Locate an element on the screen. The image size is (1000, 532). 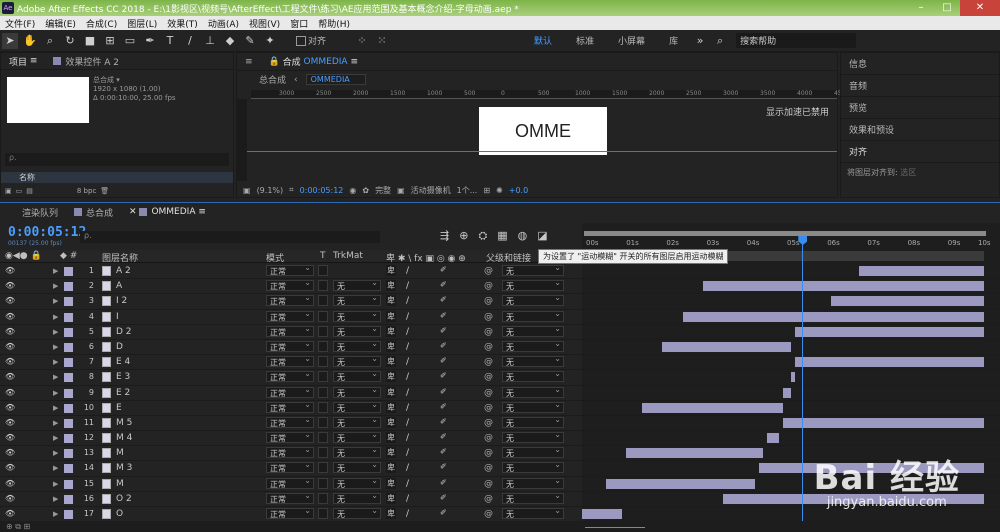
motion-blur-icon: ◍ is located at coordinates (523, 236).